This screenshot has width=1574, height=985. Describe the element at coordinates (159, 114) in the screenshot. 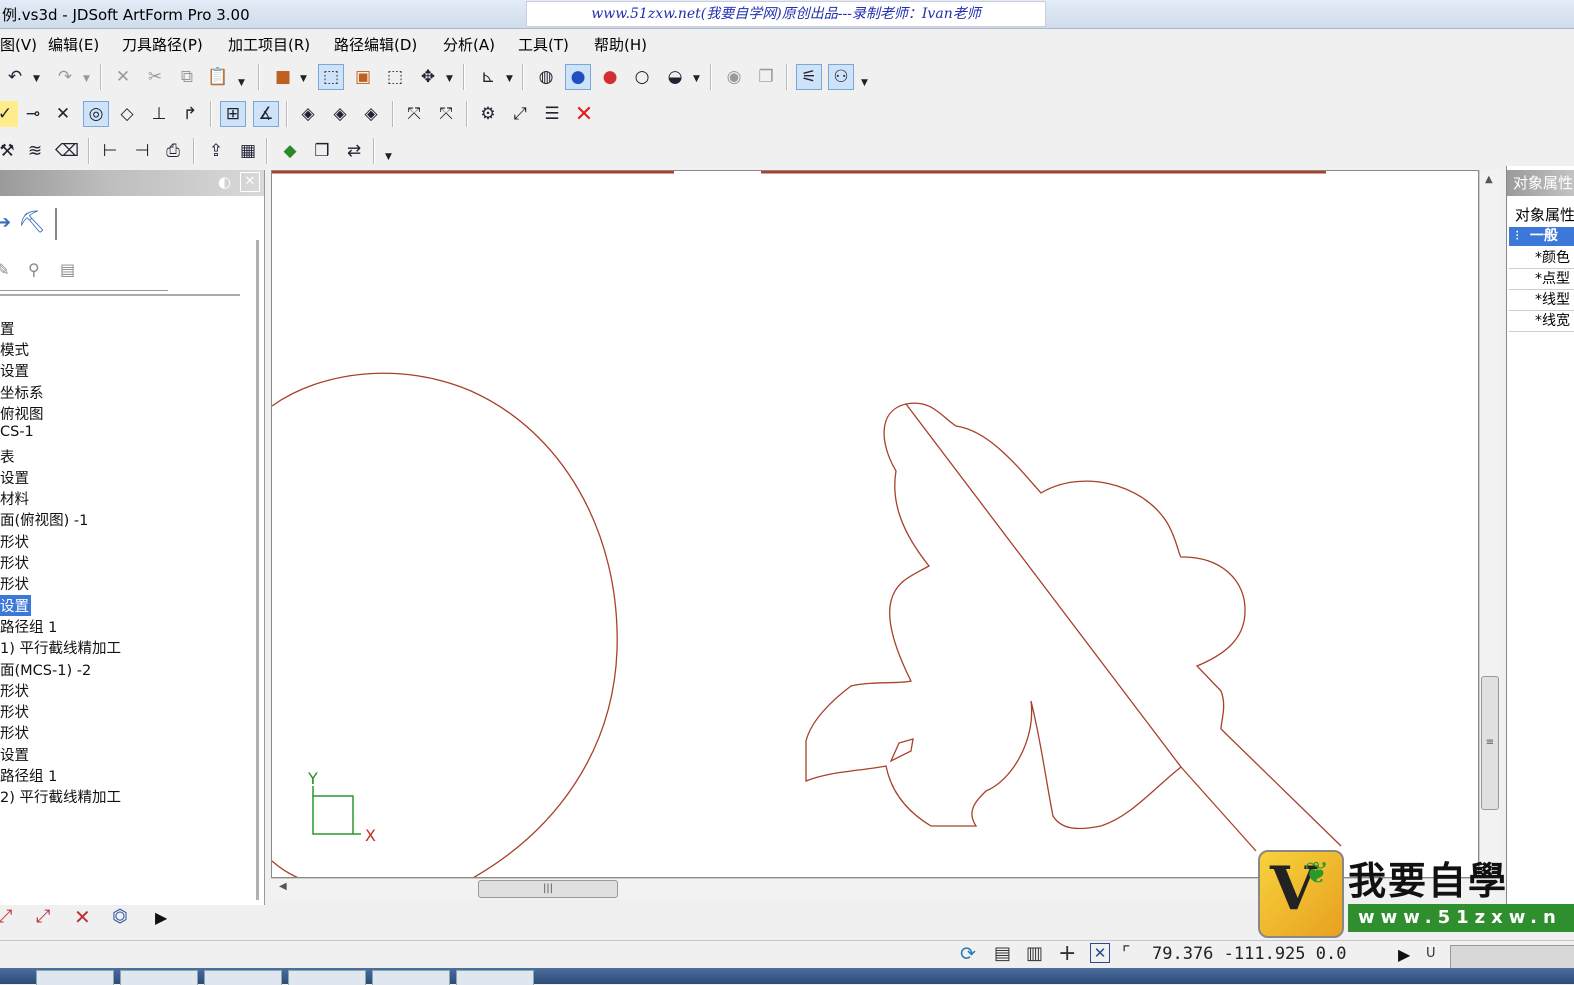

I see `snap-perpendicular-icon: ⊥` at that location.